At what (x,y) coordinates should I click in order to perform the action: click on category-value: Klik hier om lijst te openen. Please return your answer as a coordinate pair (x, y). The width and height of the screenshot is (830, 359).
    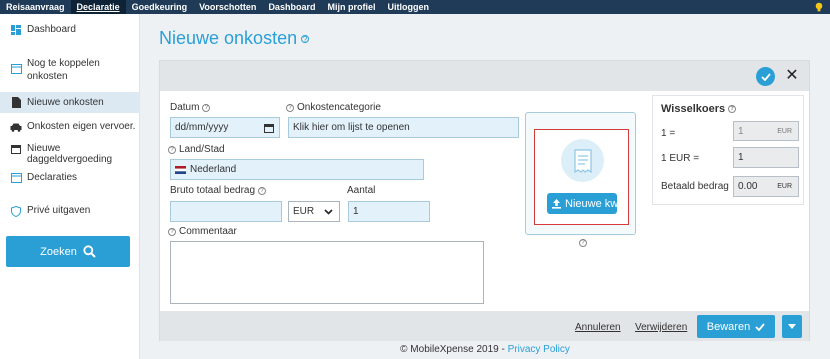
    Looking at the image, I should click on (351, 127).